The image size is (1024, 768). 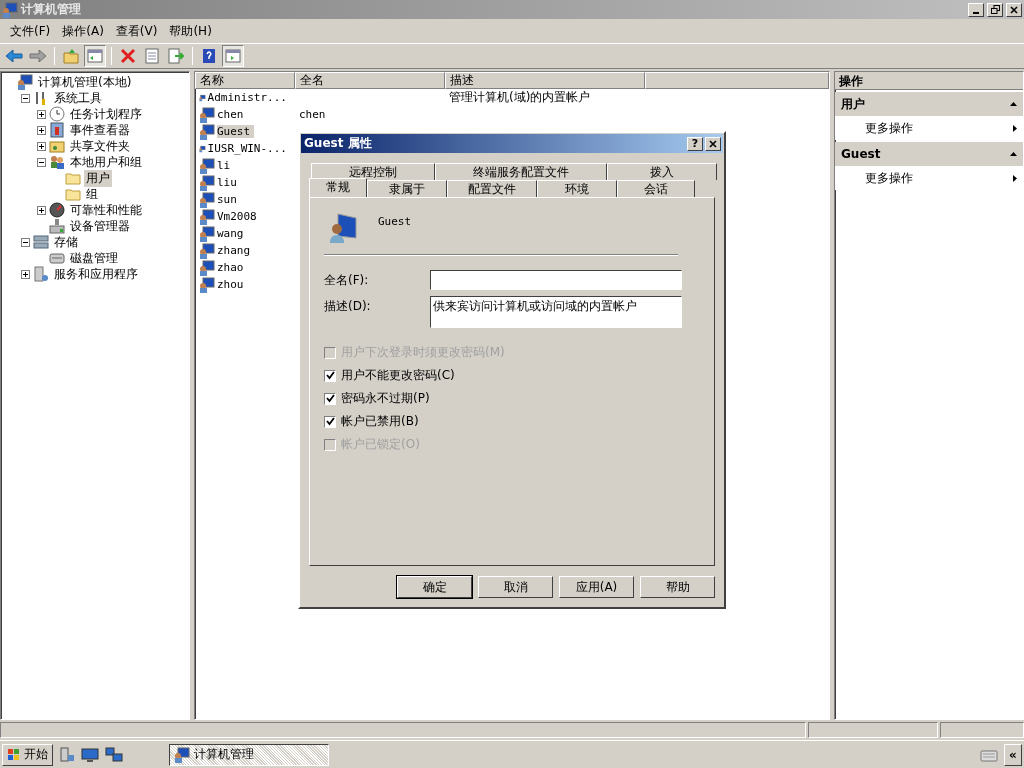 I want to click on tree-item: 用户, so click(x=98, y=178).